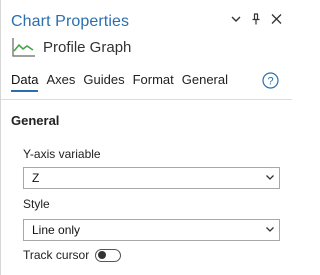 This screenshot has height=275, width=320. I want to click on y-axis-variable-label: Y-axis variable, so click(62, 154).